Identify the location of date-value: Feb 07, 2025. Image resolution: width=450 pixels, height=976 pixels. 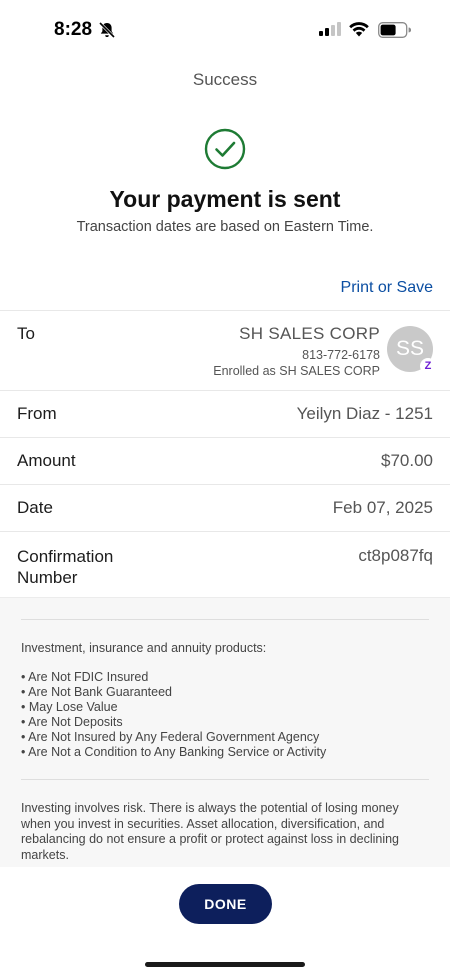
(382, 507).